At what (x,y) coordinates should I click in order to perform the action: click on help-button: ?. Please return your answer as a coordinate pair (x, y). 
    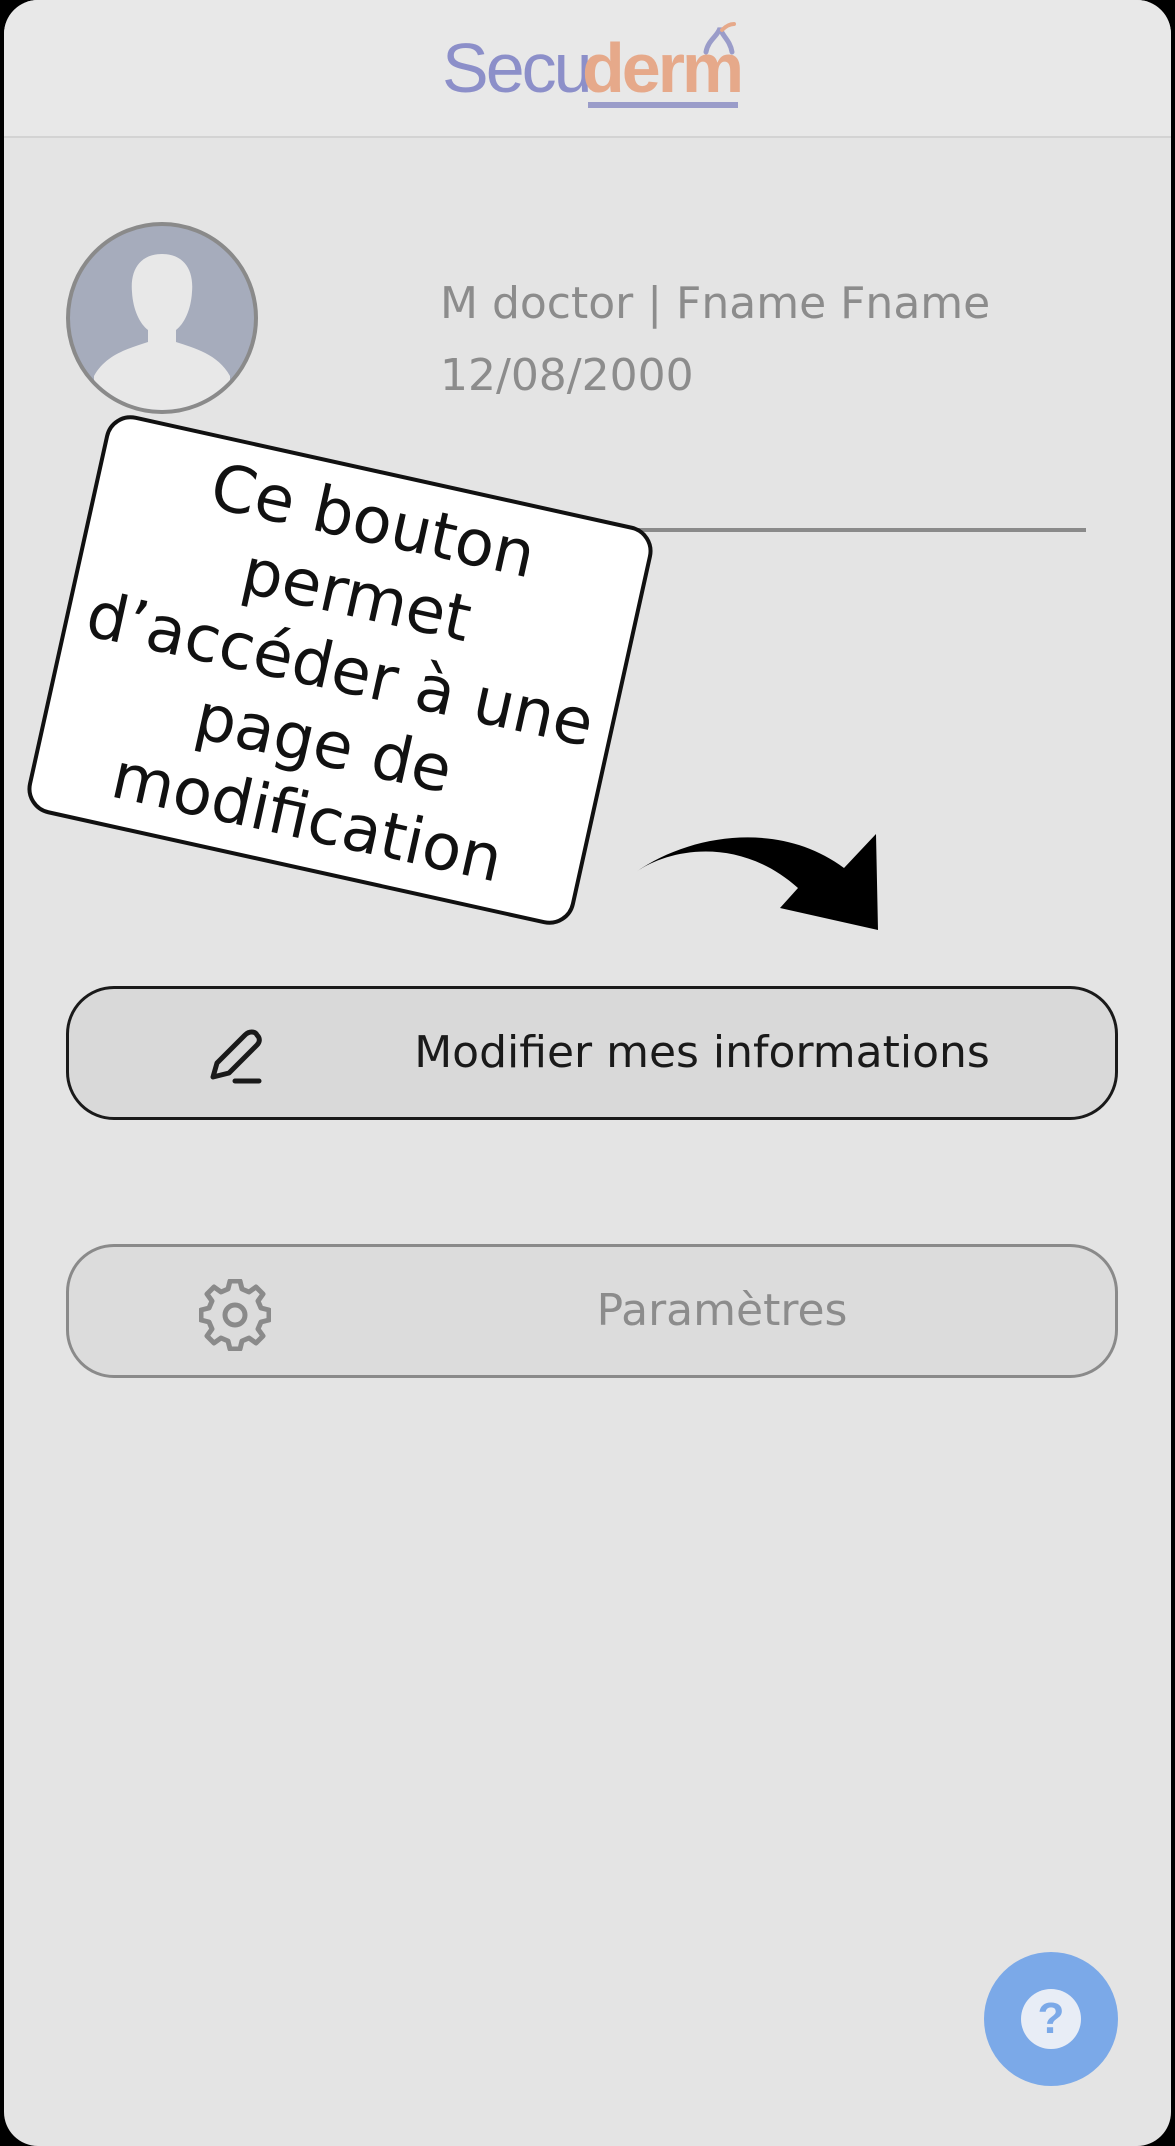
    Looking at the image, I should click on (1051, 2019).